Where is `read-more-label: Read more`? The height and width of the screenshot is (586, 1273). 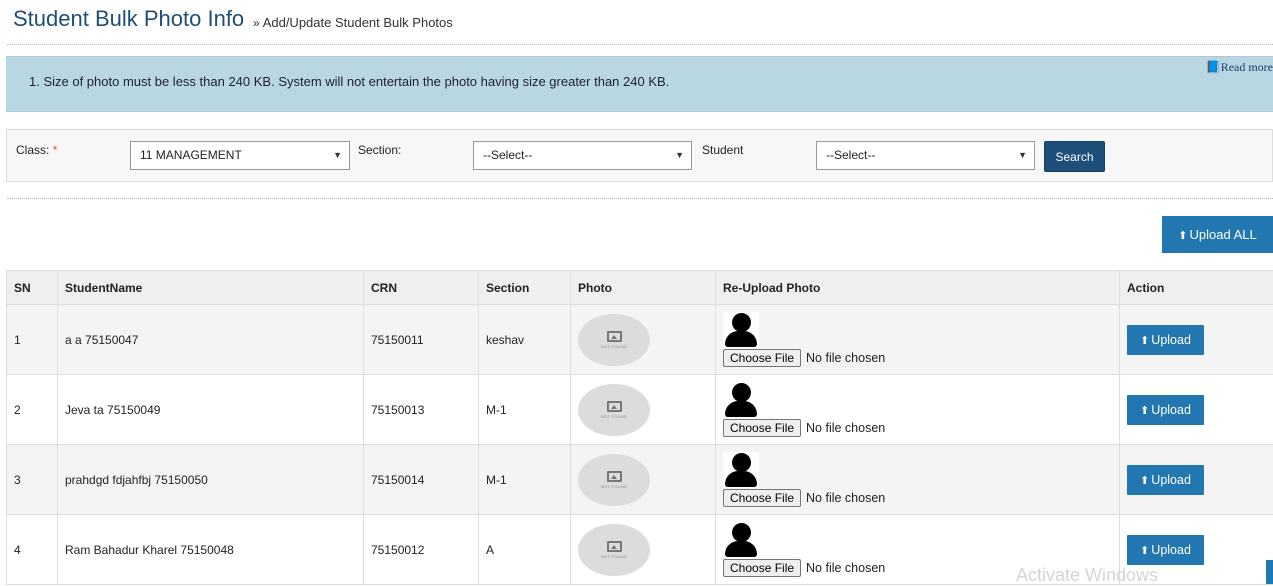
read-more-label: Read more is located at coordinates (1247, 67).